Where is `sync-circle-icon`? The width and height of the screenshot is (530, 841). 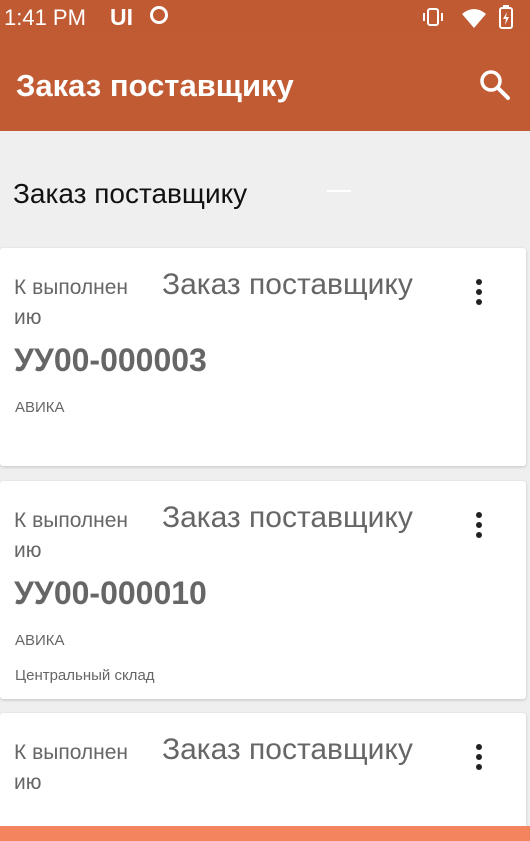 sync-circle-icon is located at coordinates (159, 15).